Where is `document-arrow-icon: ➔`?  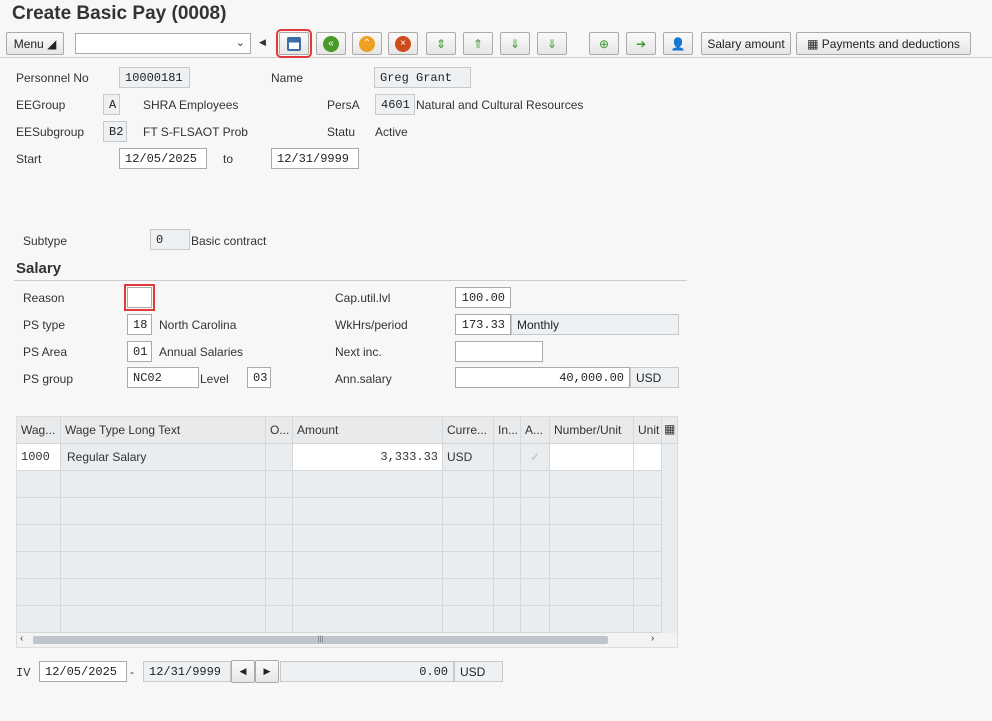 document-arrow-icon: ➔ is located at coordinates (641, 43).